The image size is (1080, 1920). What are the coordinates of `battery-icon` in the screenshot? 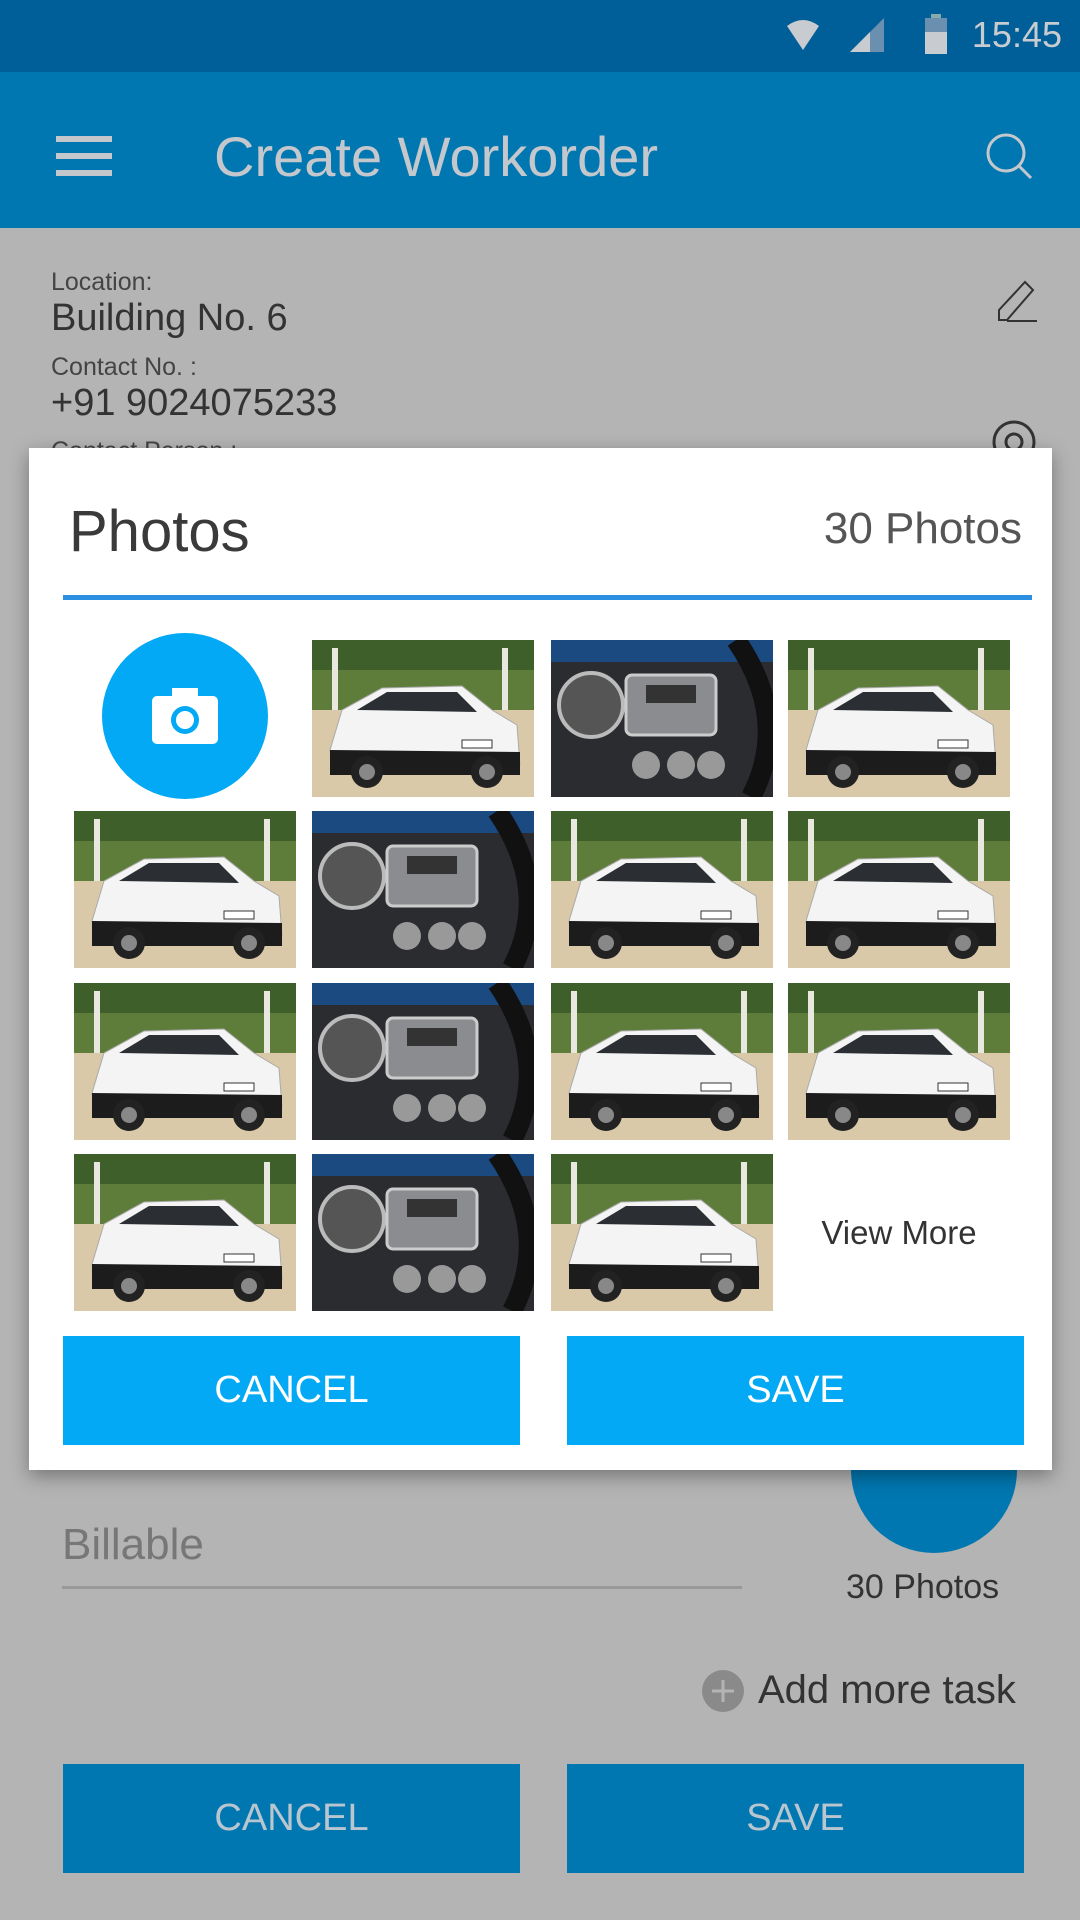 It's located at (936, 34).